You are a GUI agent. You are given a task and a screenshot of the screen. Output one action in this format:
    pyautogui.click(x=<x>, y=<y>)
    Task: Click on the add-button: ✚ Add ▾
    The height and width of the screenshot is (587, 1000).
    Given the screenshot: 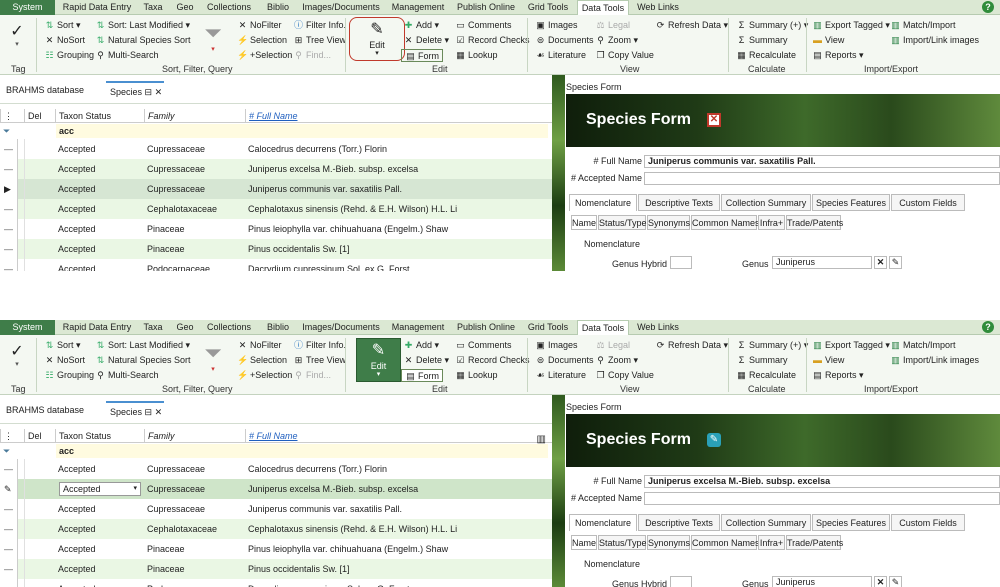 What is the action you would take?
    pyautogui.click(x=421, y=345)
    